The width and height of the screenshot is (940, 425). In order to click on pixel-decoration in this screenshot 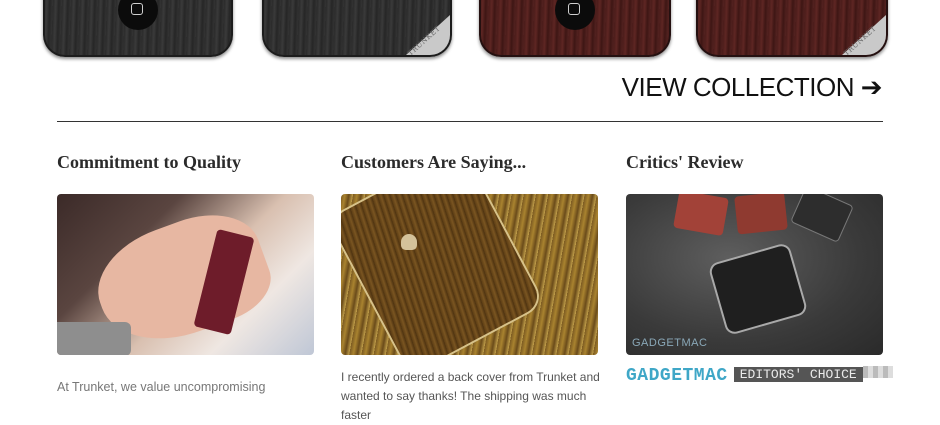, I will do `click(877, 372)`.